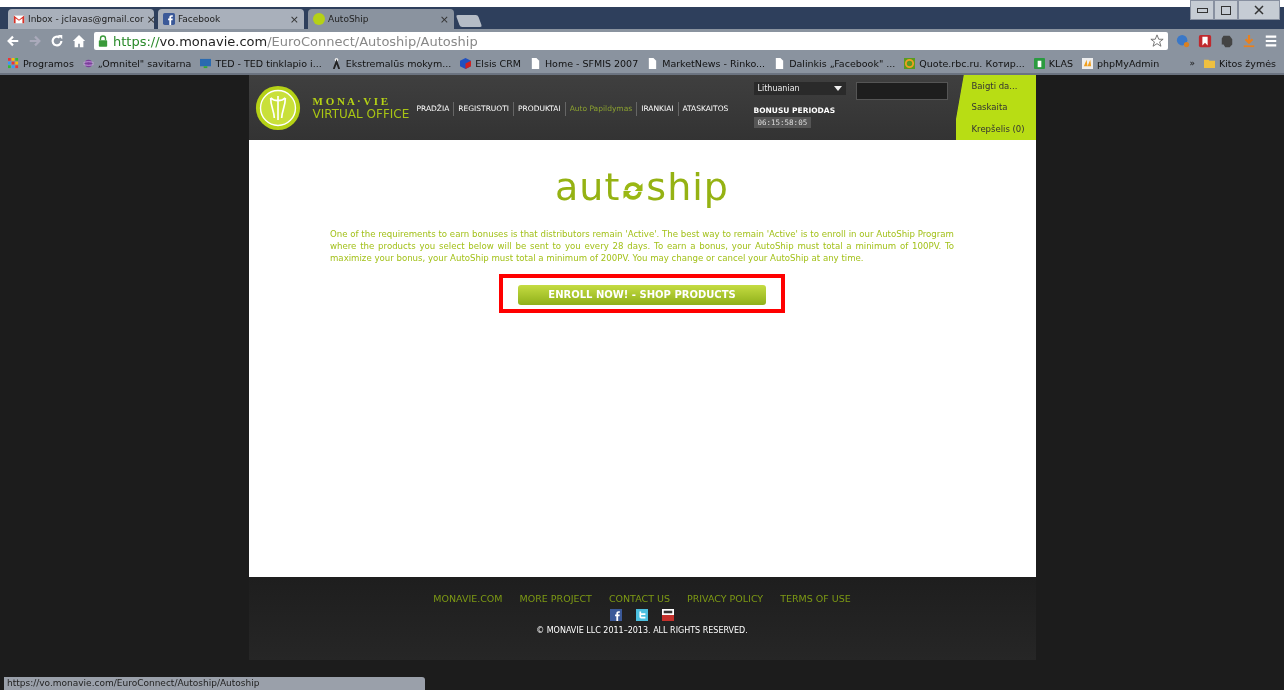 The image size is (1284, 690). I want to click on intro-paragraph: One of the requirements to earn bonuses is that distributors remain 'Active'. The best way to remain 'Active' is to enroll in our AutoShip Program where the products you select below will be sent to you every 28 days. To earn a bonus, your AutoShip must total a minimum of 100PV. To maximize your bonus, your AutoShip must total a minimum of 200PV. You may change or cancel your AutoShip at any time., so click(642, 246).